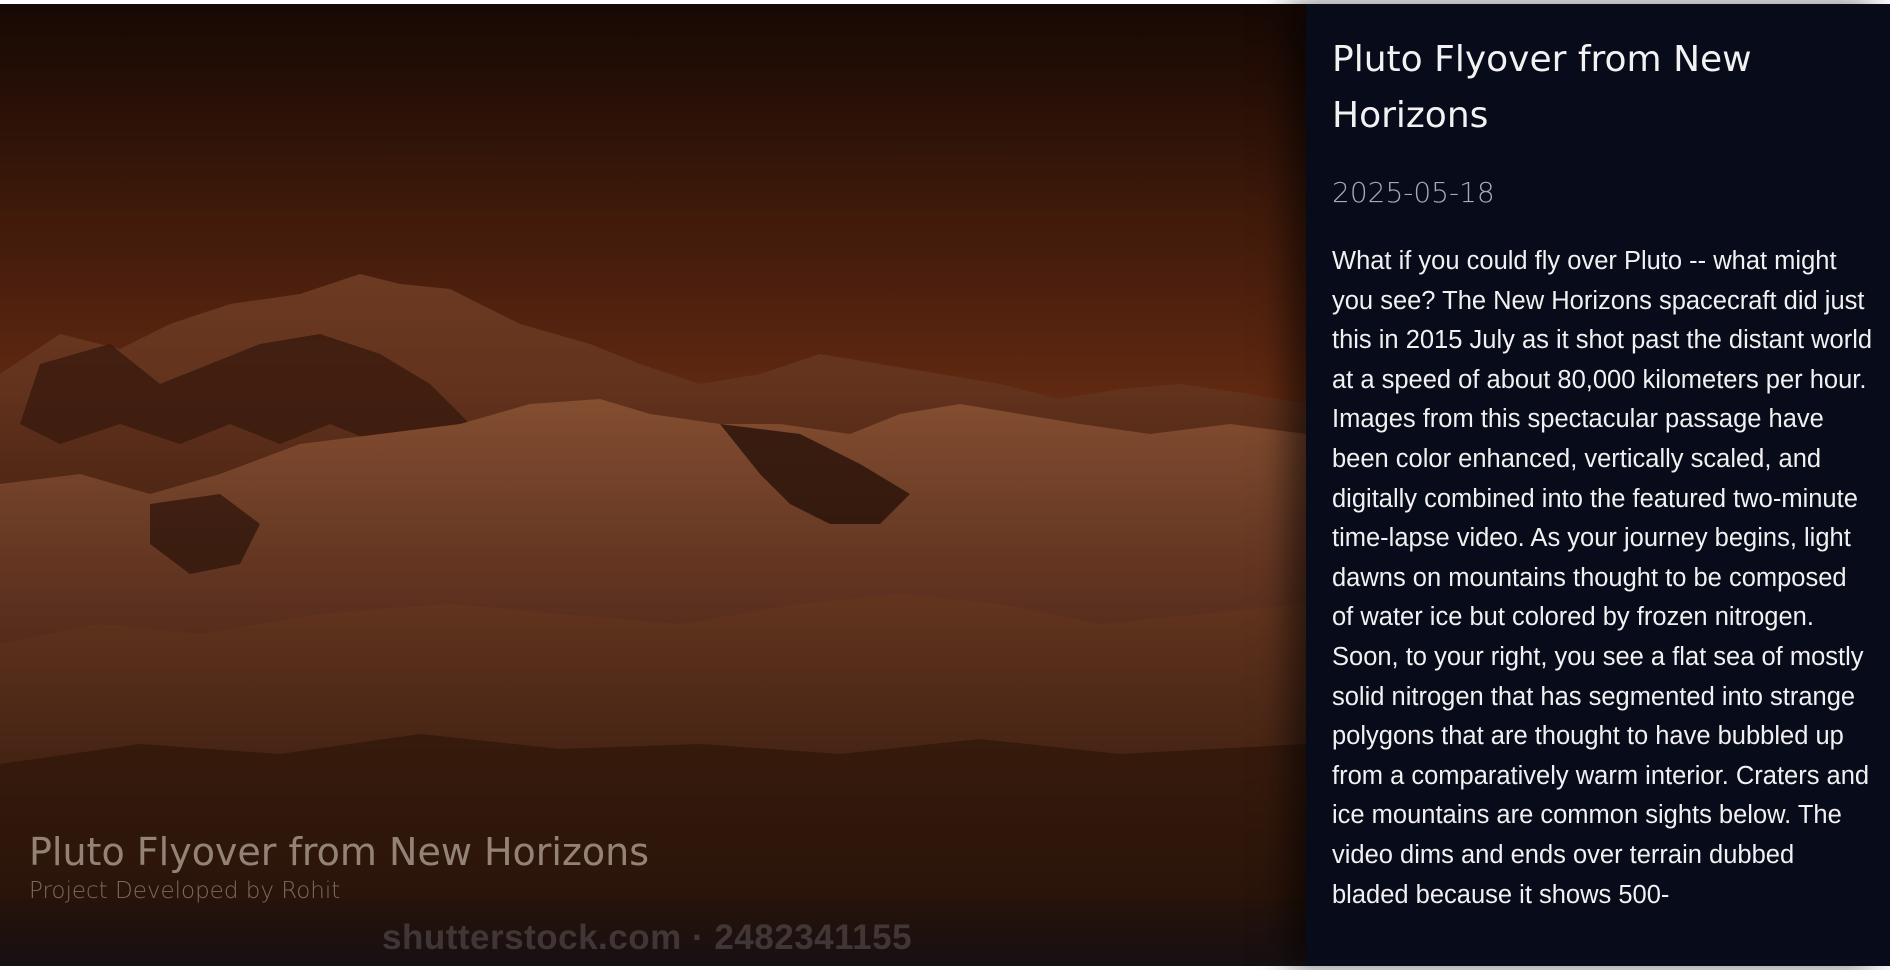 Image resolution: width=1890 pixels, height=970 pixels. Describe the element at coordinates (185, 890) in the screenshot. I see `caption-credit: Project Developed by Rohit` at that location.